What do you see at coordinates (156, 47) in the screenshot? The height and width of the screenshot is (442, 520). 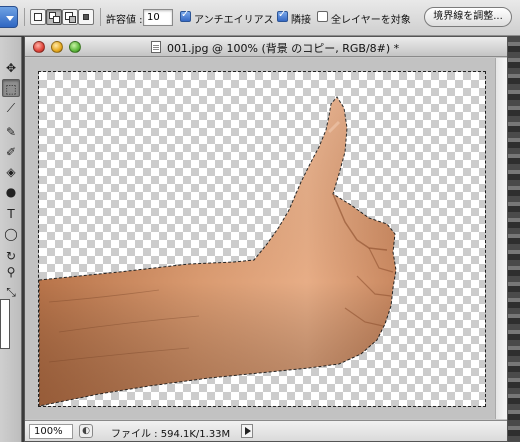 I see `document-icon` at bounding box center [156, 47].